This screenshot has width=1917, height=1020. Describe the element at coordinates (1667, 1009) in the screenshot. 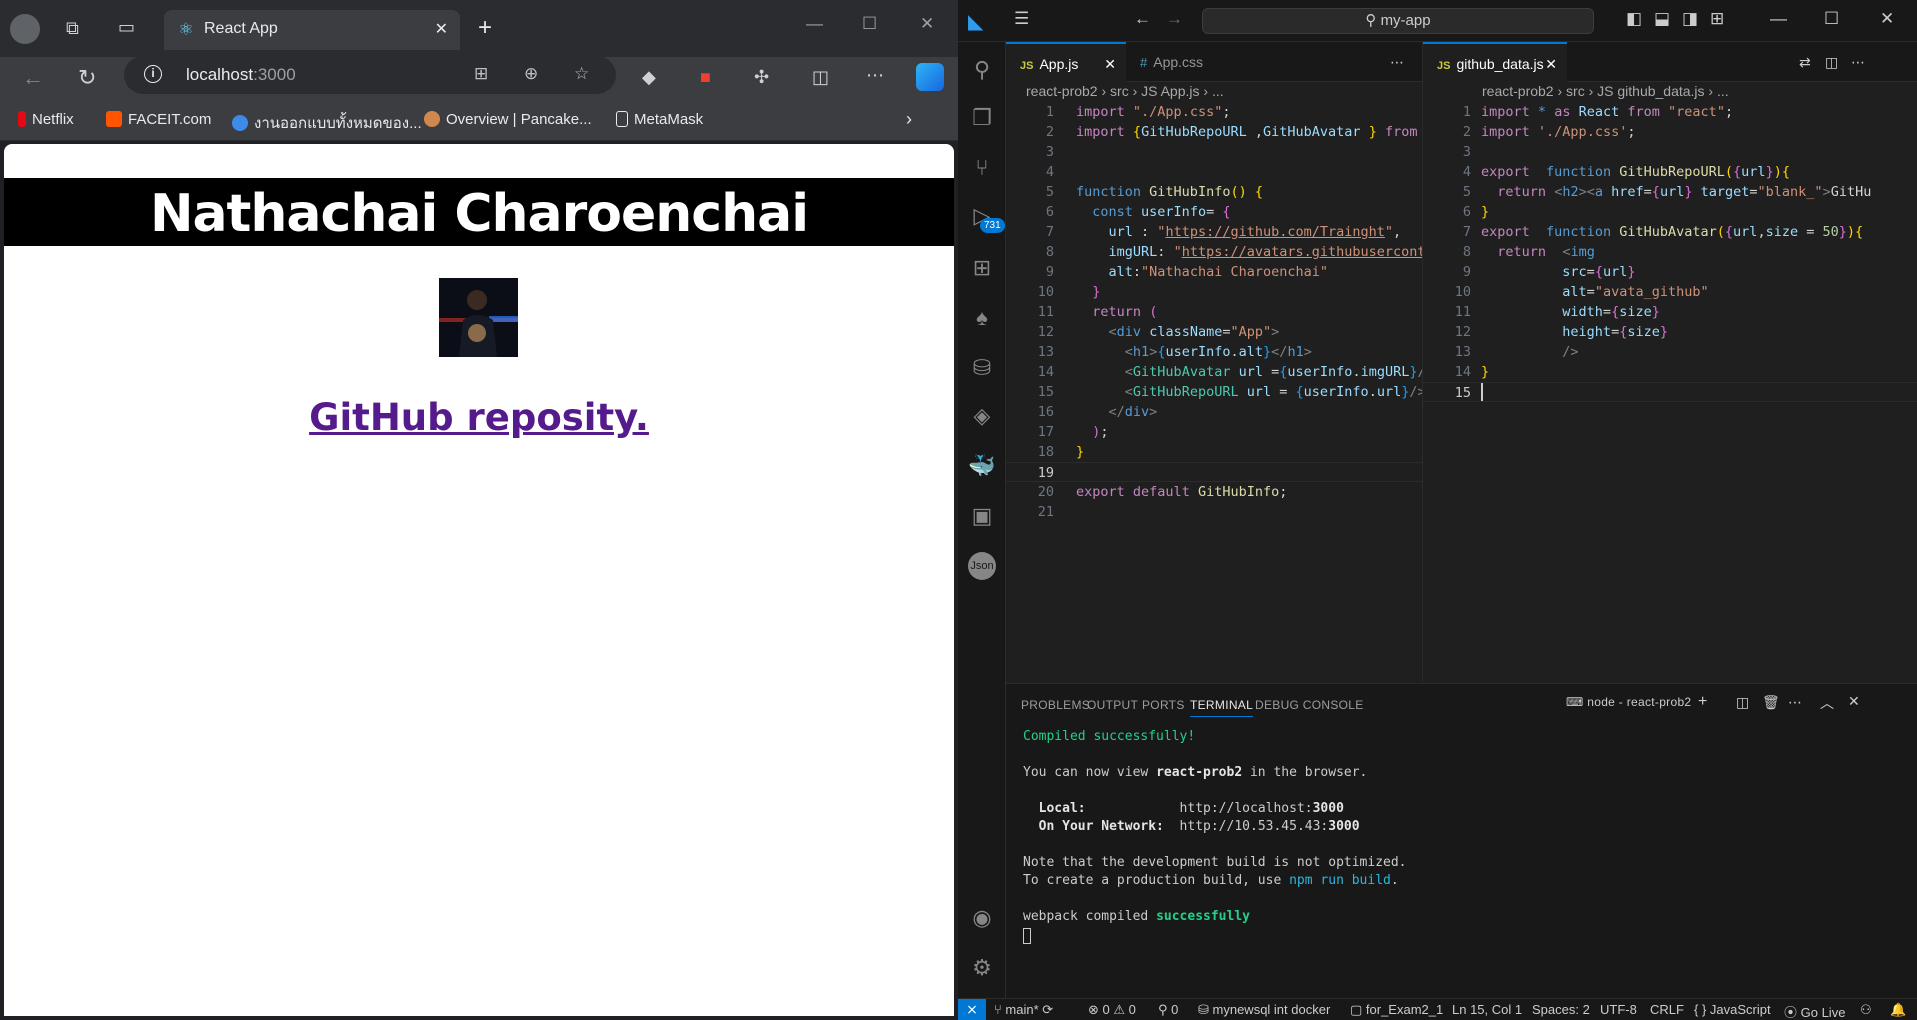

I see `line-endings: CRLF` at that location.